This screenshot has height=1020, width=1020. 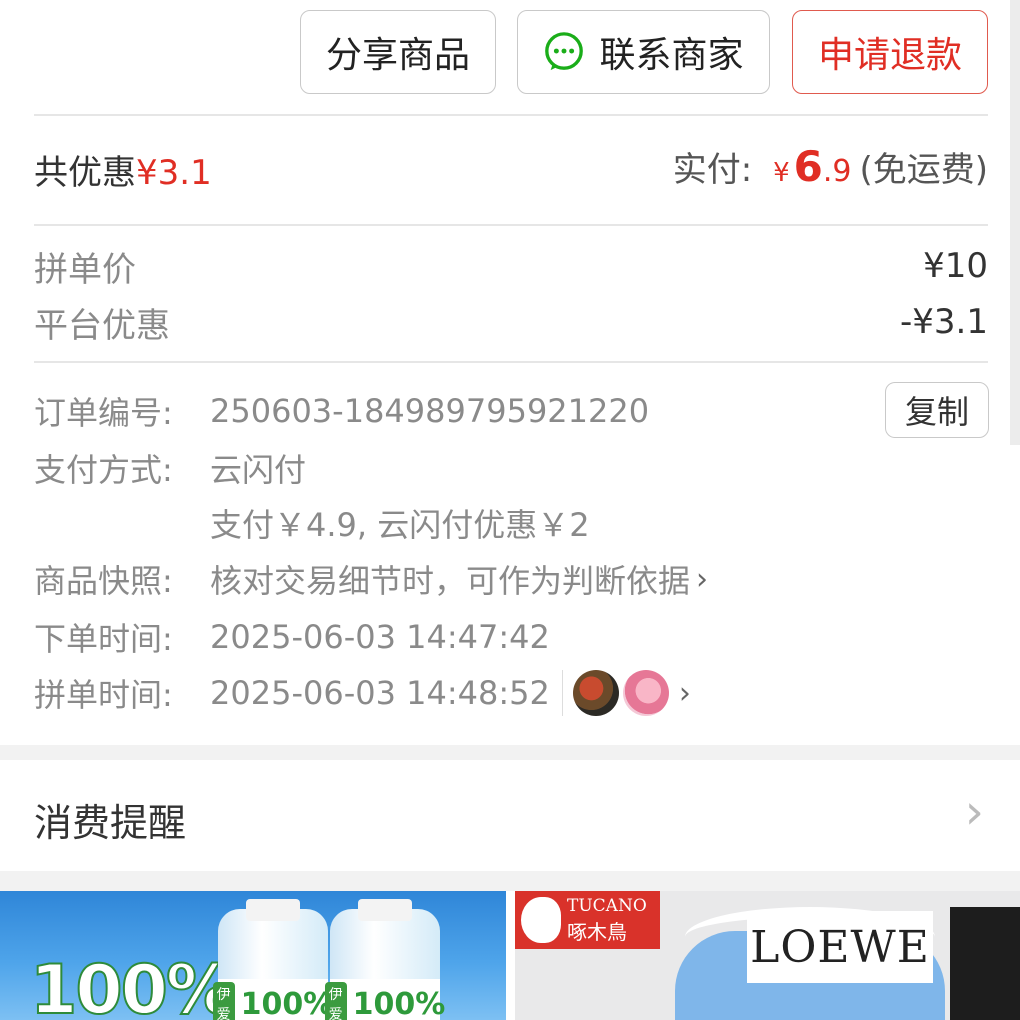 I want to click on contact-merchant-button: 联系商家, so click(x=643, y=52).